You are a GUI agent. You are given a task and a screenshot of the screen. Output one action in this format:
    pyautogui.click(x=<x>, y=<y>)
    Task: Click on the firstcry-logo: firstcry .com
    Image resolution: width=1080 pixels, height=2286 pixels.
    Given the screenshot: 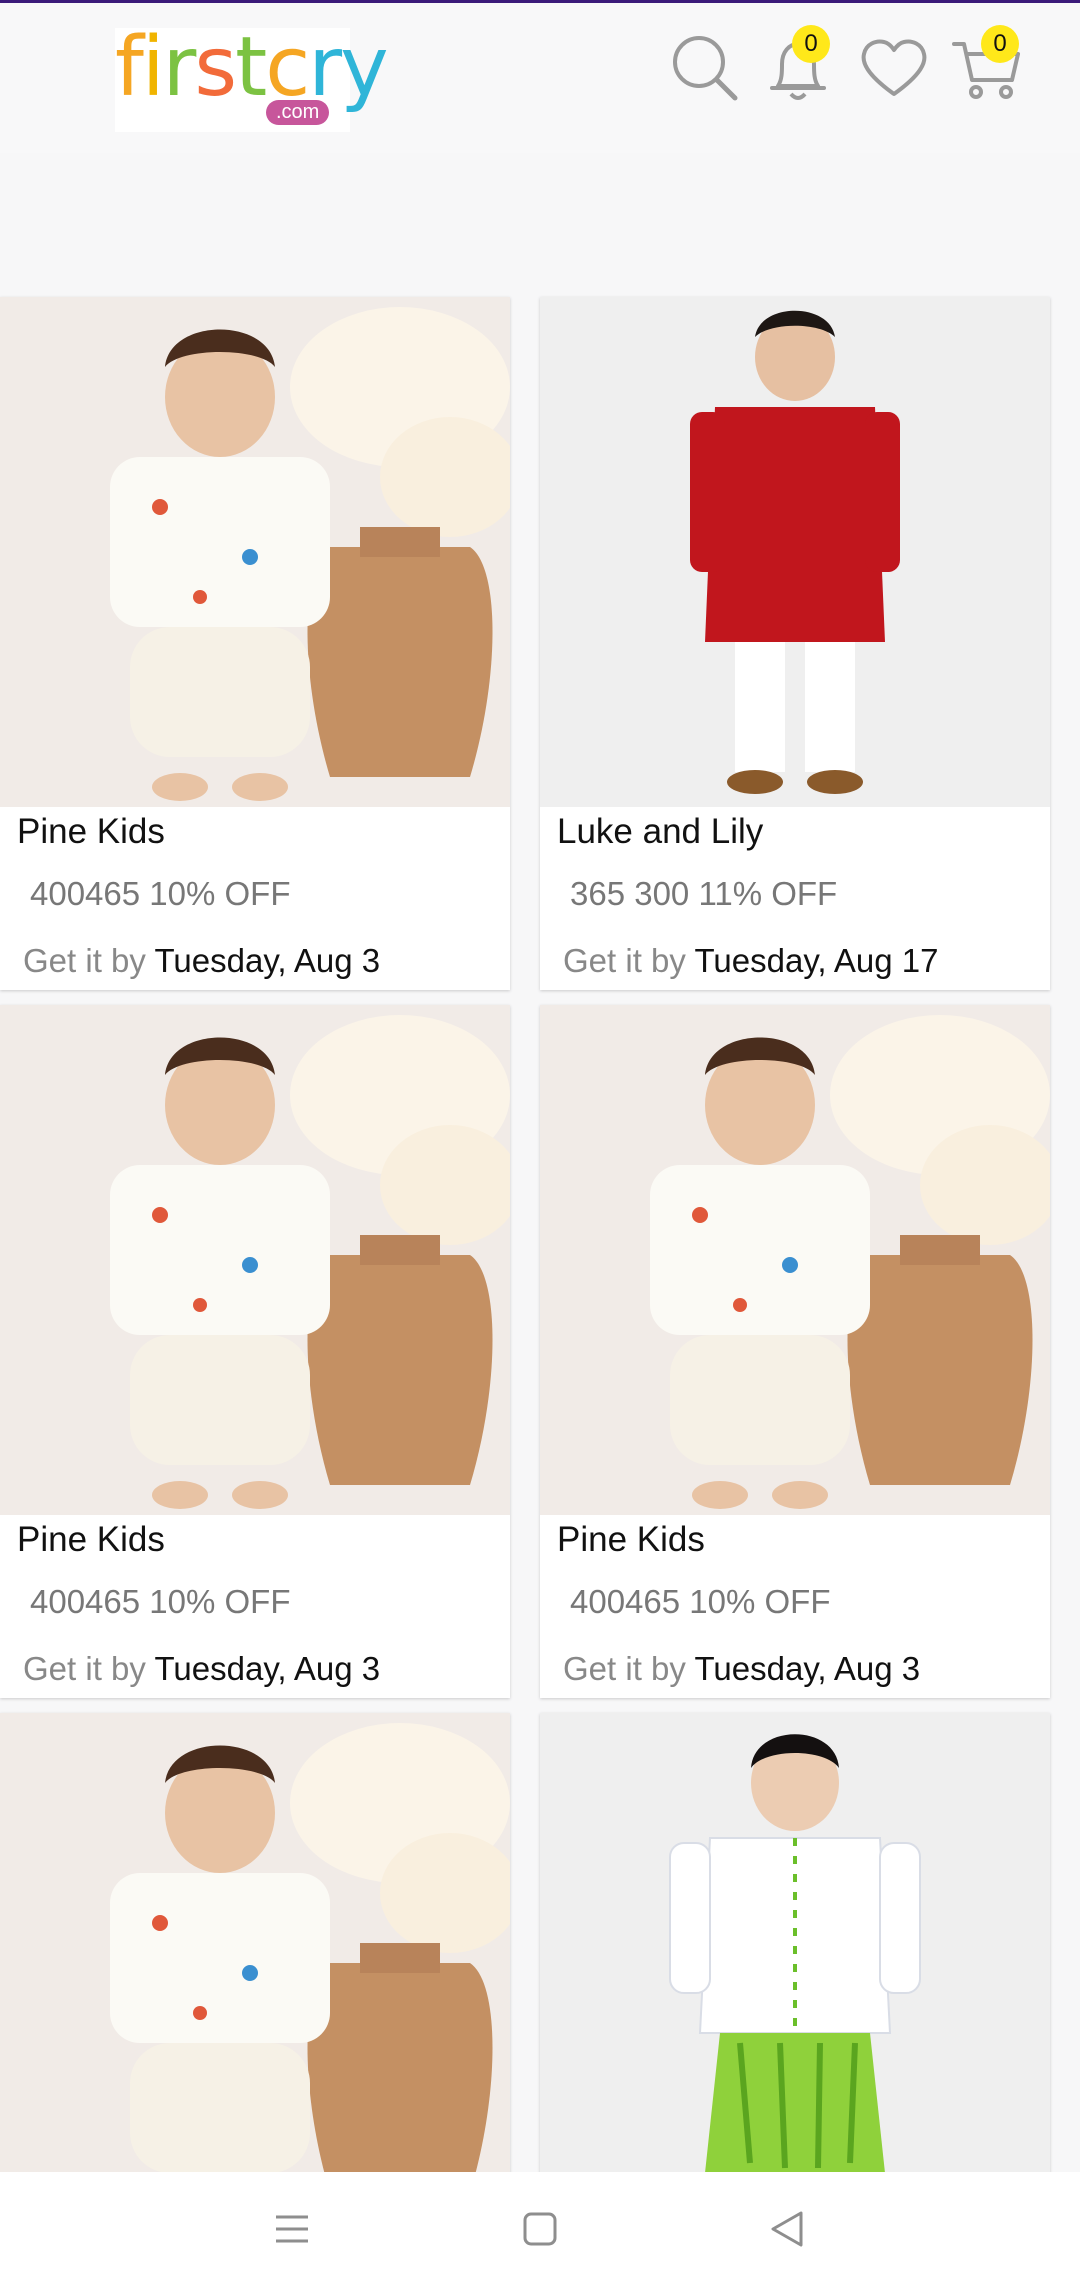 What is the action you would take?
    pyautogui.click(x=252, y=76)
    